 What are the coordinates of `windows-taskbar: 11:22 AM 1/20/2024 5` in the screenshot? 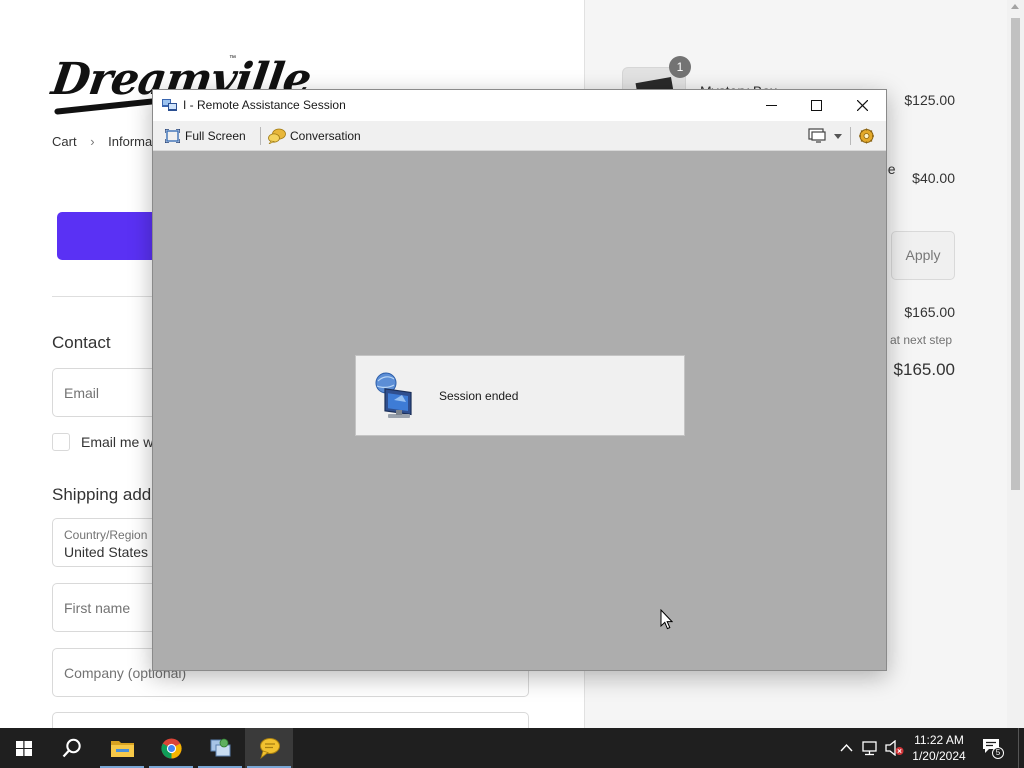 It's located at (512, 748).